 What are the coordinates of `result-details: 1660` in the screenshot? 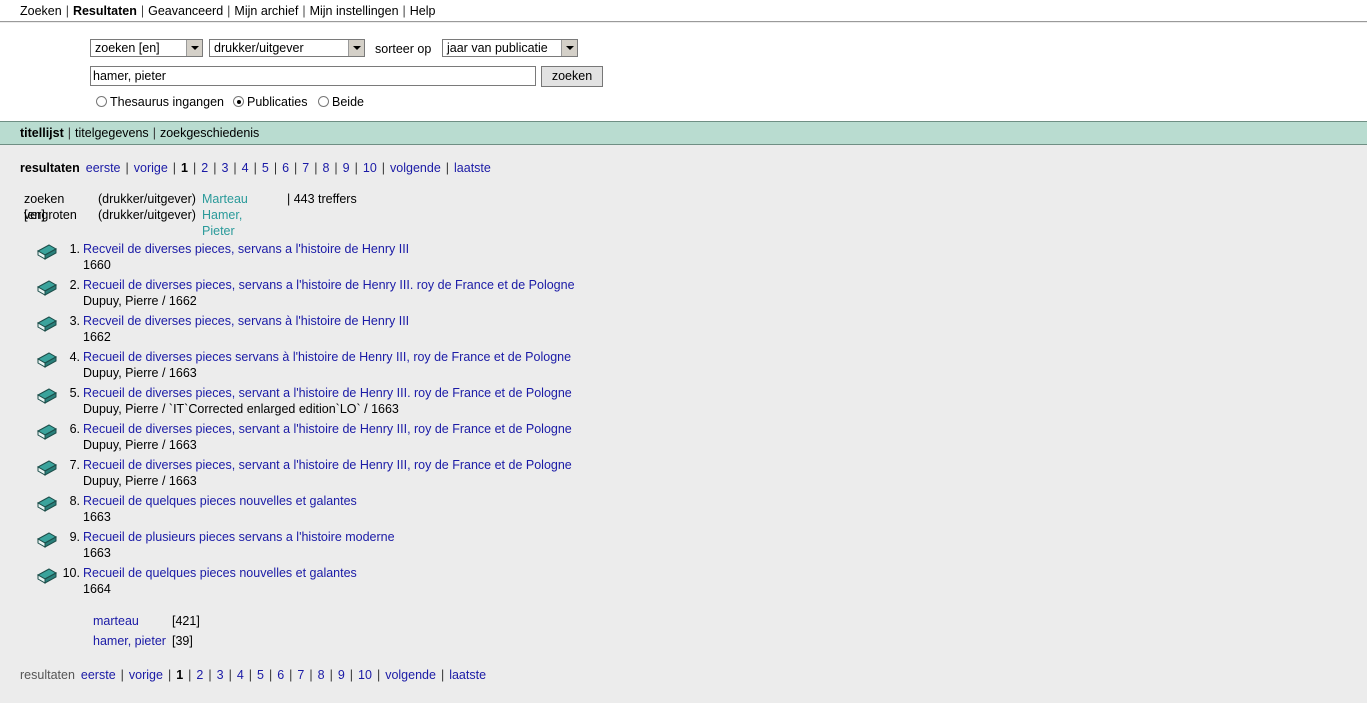 It's located at (97, 265).